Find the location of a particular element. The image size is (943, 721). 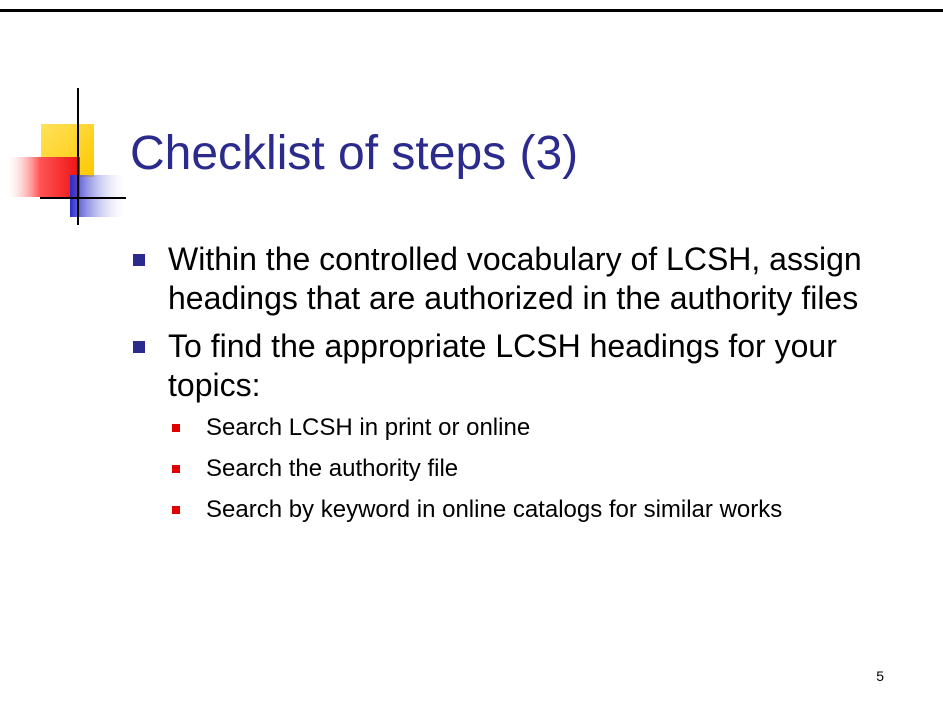

page-number: 5 is located at coordinates (880, 676).